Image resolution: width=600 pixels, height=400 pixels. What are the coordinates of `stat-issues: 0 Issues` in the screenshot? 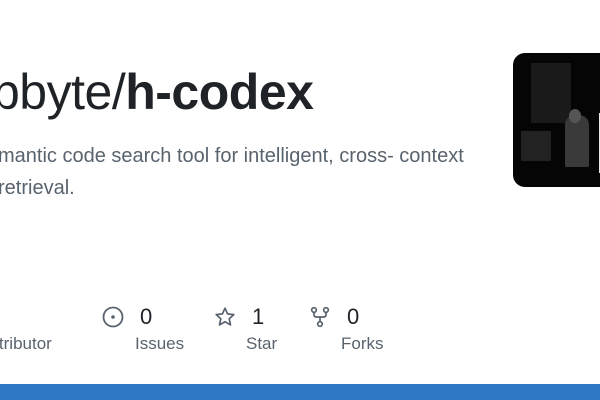 It's located at (143, 328).